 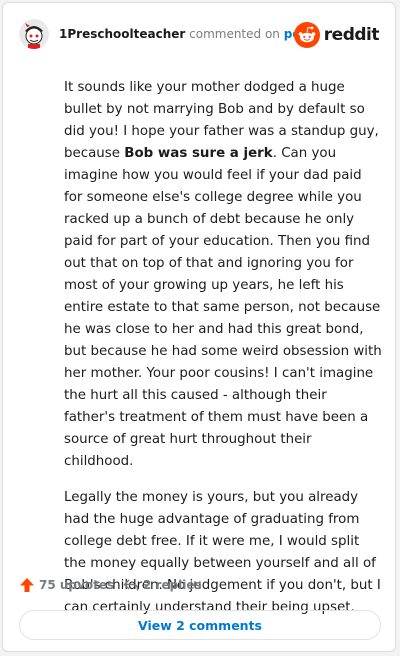 What do you see at coordinates (131, 585) in the screenshot?
I see `reply-icon` at bounding box center [131, 585].